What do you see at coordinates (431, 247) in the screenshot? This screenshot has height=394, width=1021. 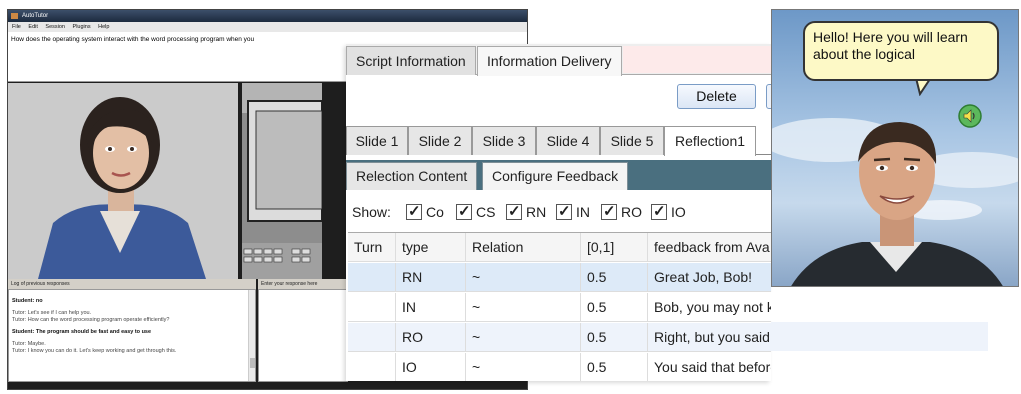 I see `column-header-type: type` at bounding box center [431, 247].